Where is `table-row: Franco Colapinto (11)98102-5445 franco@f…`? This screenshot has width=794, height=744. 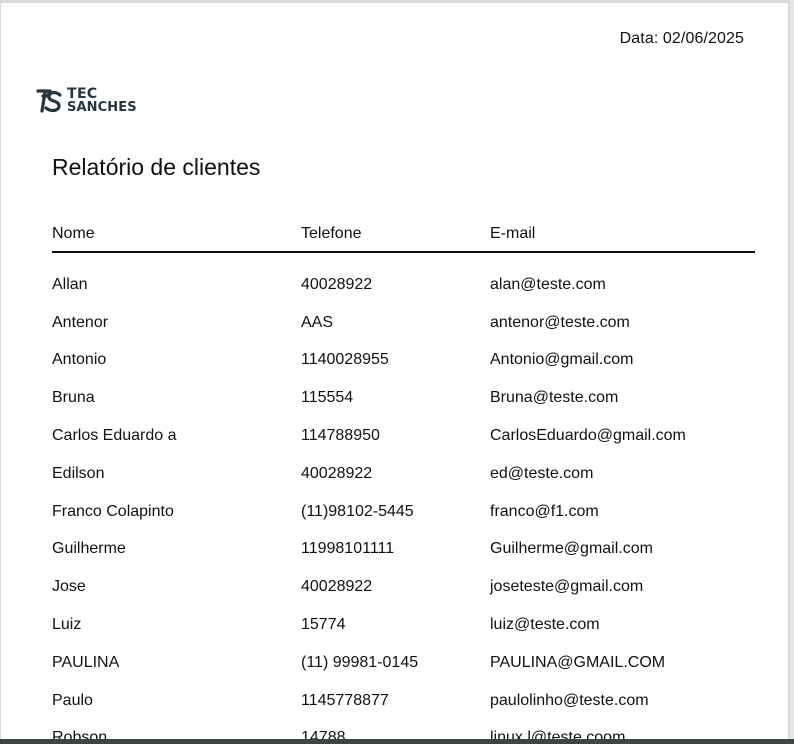
table-row: Franco Colapinto (11)98102-5445 franco@f… is located at coordinates (403, 512).